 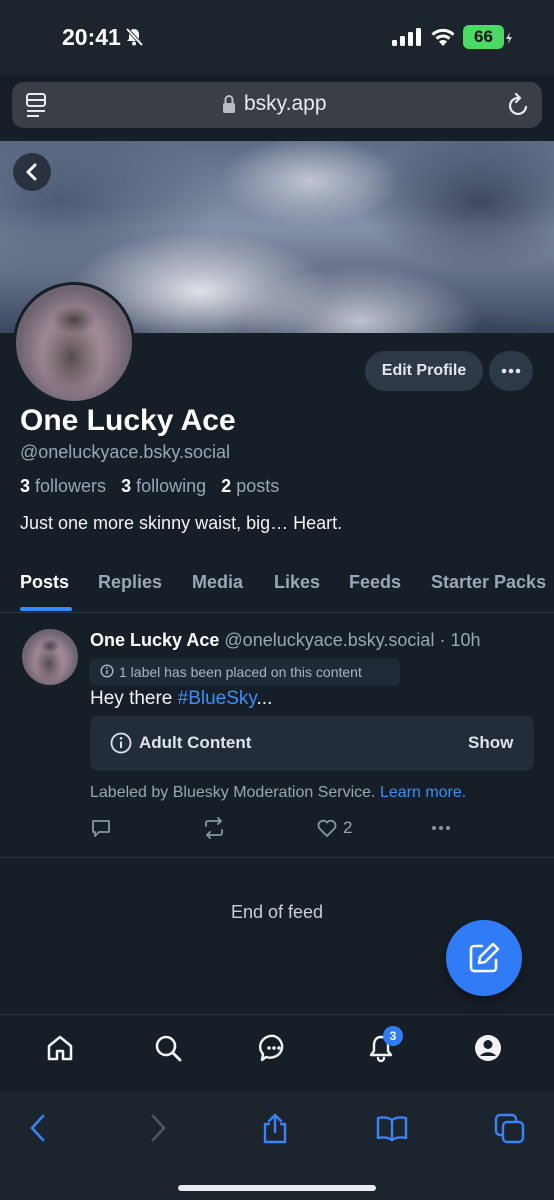 I want to click on post-time: 10h, so click(x=465, y=640).